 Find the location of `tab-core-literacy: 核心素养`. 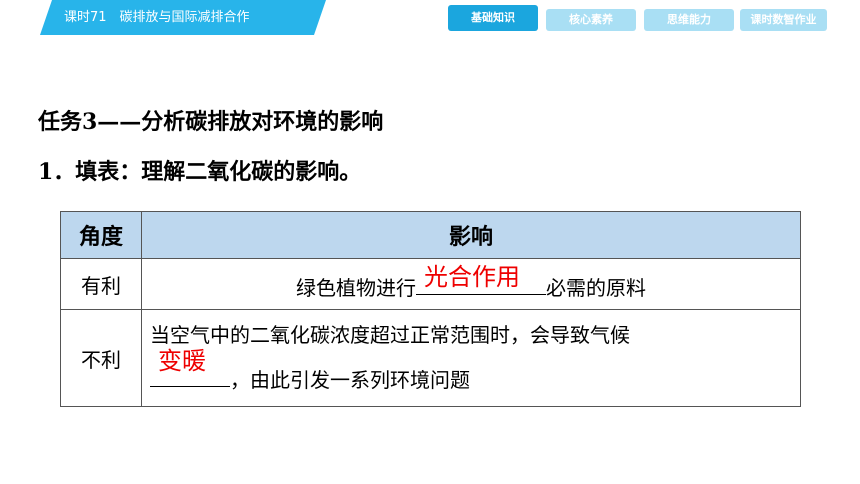

tab-core-literacy: 核心素养 is located at coordinates (591, 20).